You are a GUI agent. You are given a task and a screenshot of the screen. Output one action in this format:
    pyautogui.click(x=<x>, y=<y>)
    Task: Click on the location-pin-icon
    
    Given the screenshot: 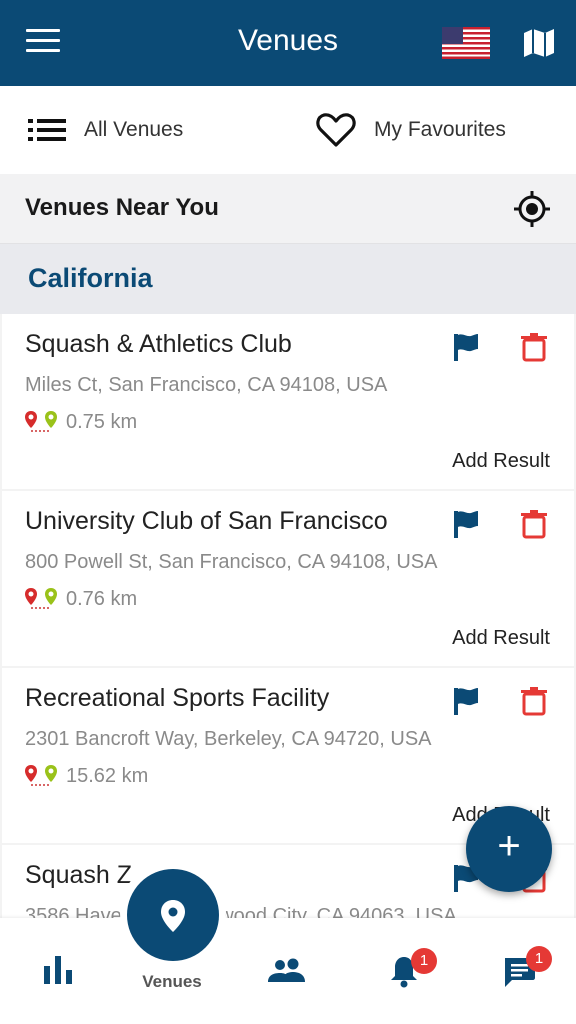 What is the action you would take?
    pyautogui.click(x=173, y=916)
    